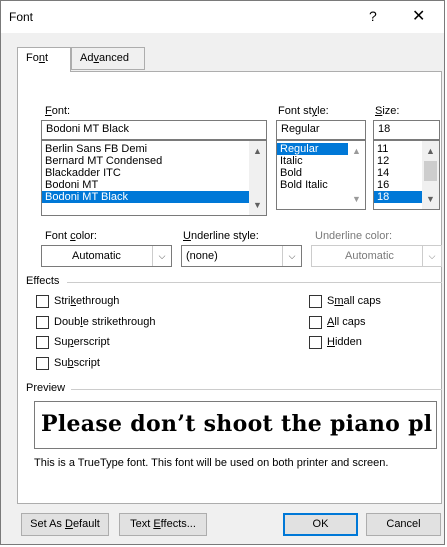  What do you see at coordinates (354, 236) in the screenshot?
I see `underline-color-label: Underline color:` at bounding box center [354, 236].